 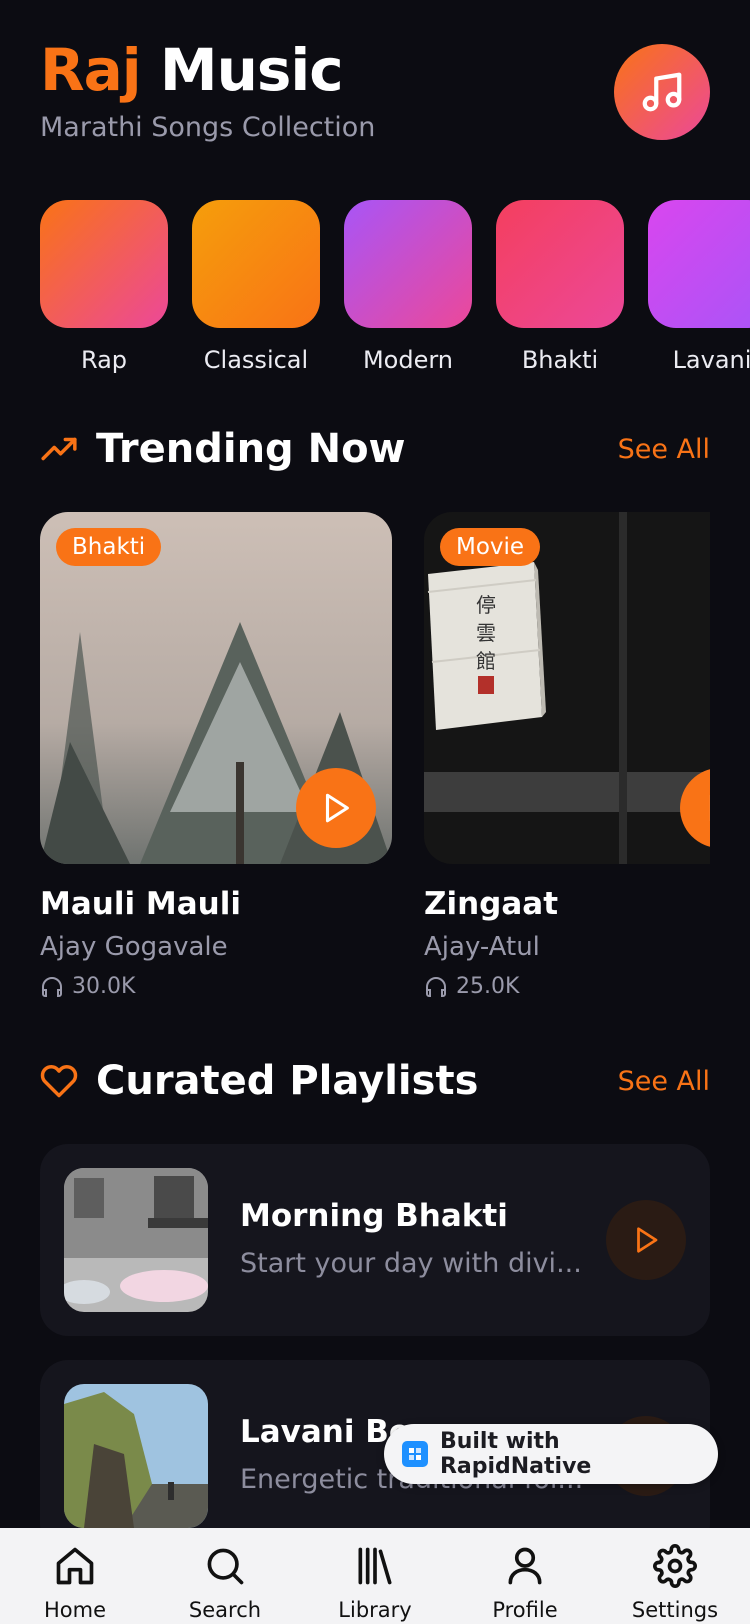 What do you see at coordinates (375, 1610) in the screenshot?
I see `tab-label: Library` at bounding box center [375, 1610].